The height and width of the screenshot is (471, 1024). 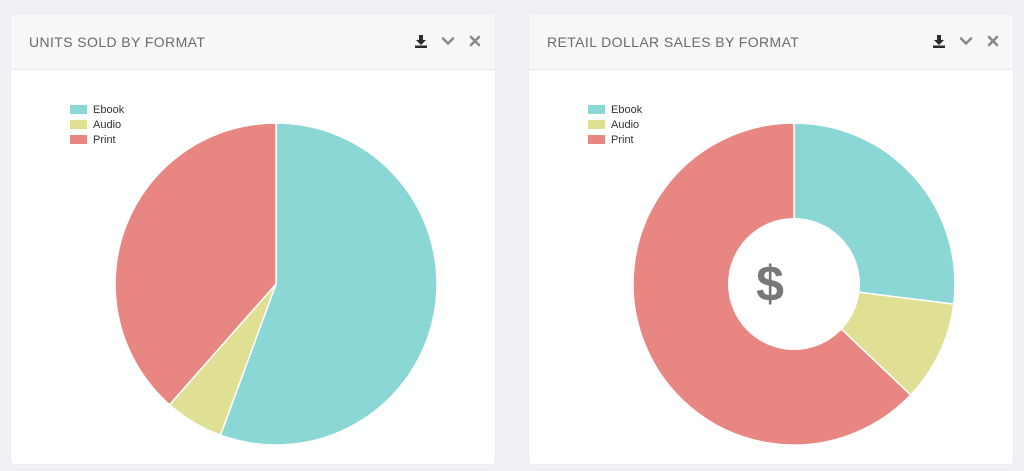 What do you see at coordinates (794, 284) in the screenshot?
I see `donut-hole` at bounding box center [794, 284].